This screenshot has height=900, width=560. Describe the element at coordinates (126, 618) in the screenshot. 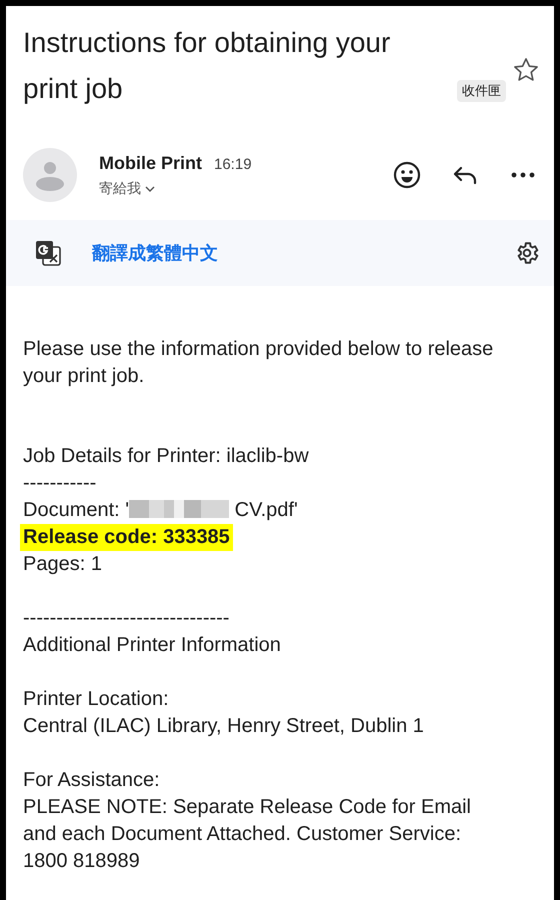

I see `body-text: -------------------------------` at that location.